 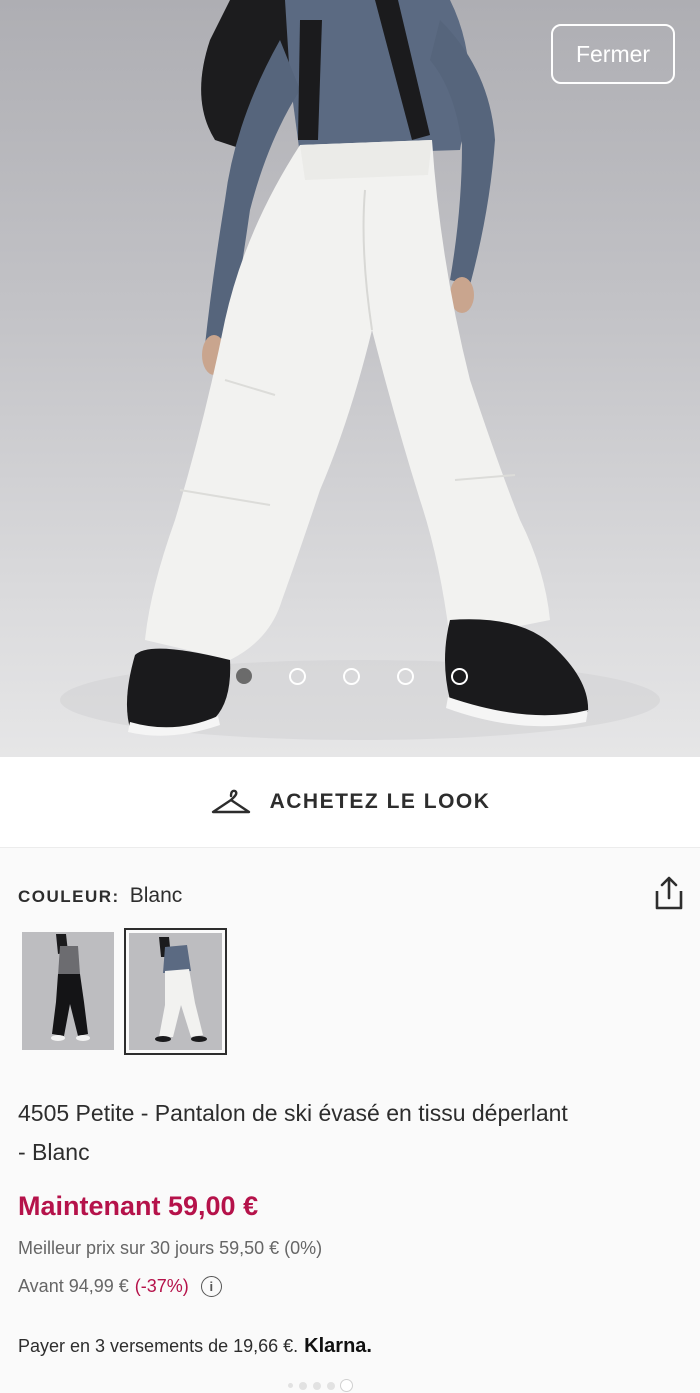 What do you see at coordinates (230, 801) in the screenshot?
I see `hanger-icon` at bounding box center [230, 801].